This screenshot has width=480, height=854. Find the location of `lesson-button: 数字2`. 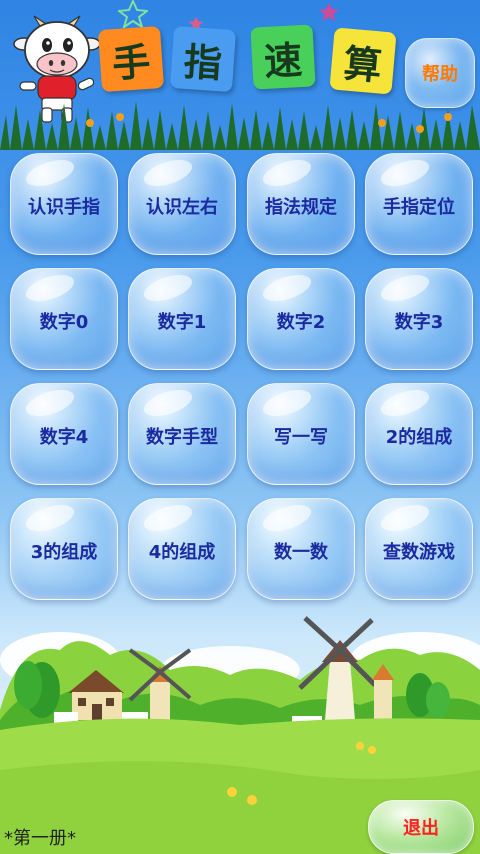

lesson-button: 数字2 is located at coordinates (301, 319).